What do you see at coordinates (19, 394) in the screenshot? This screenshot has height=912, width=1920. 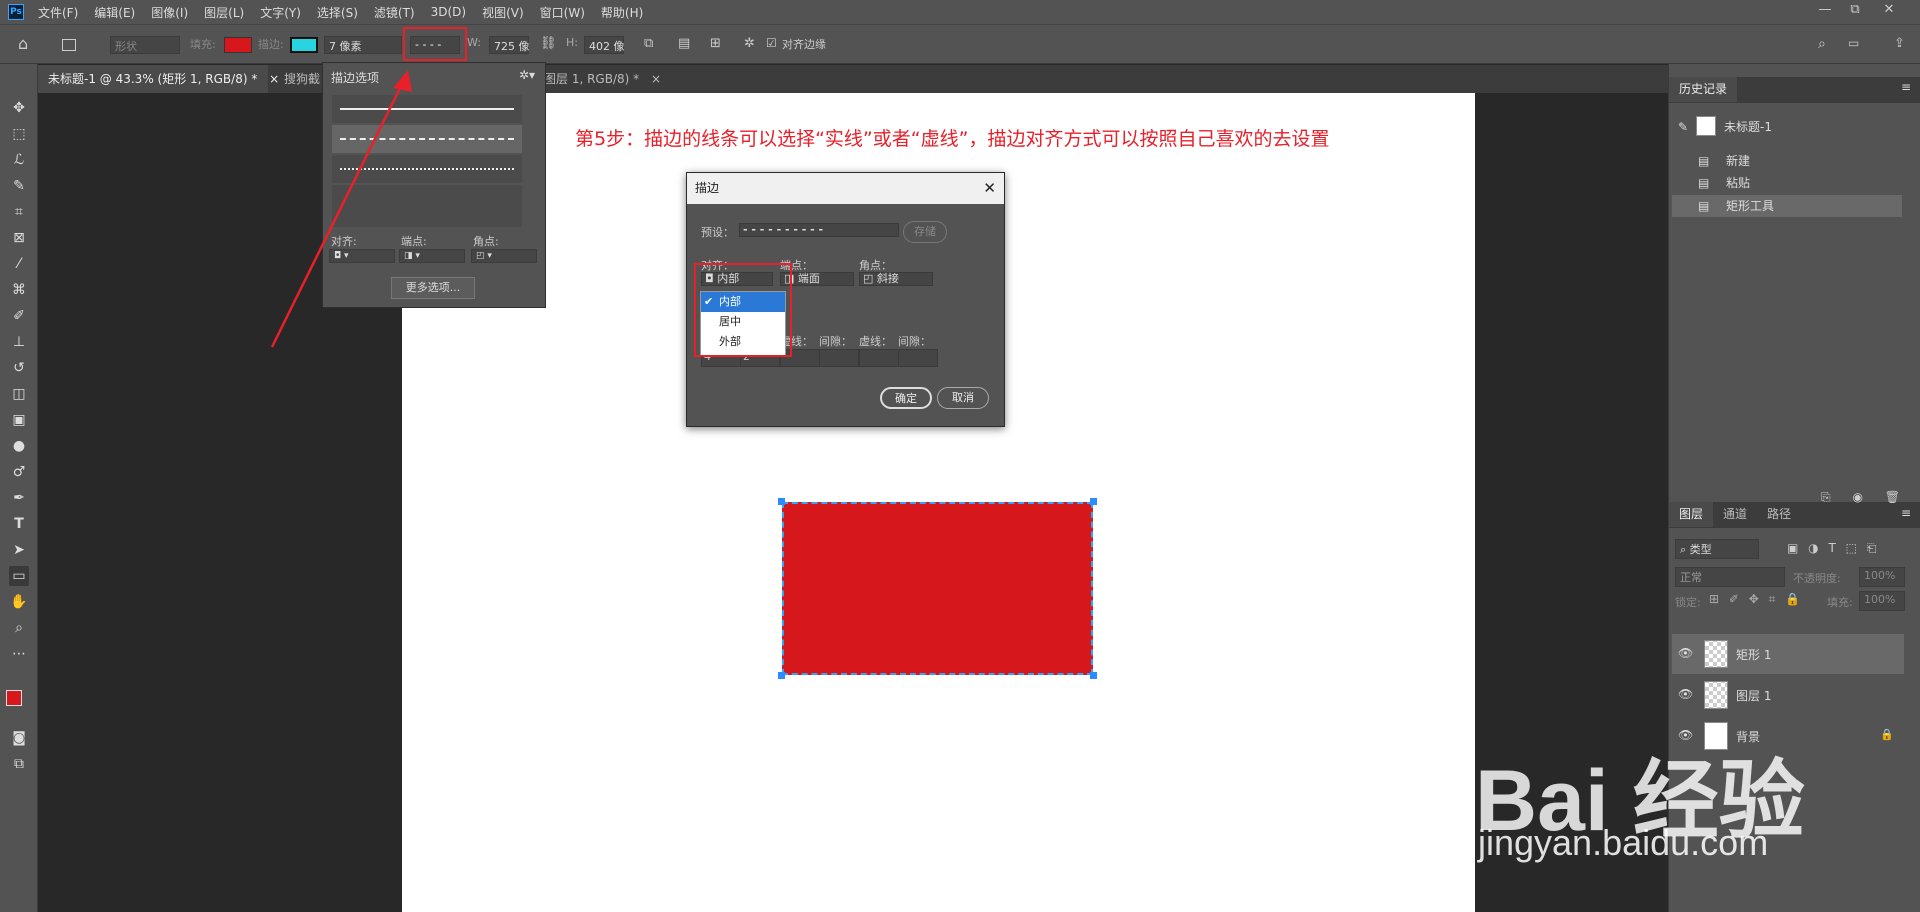 I see `eraser-icon: ◫` at bounding box center [19, 394].